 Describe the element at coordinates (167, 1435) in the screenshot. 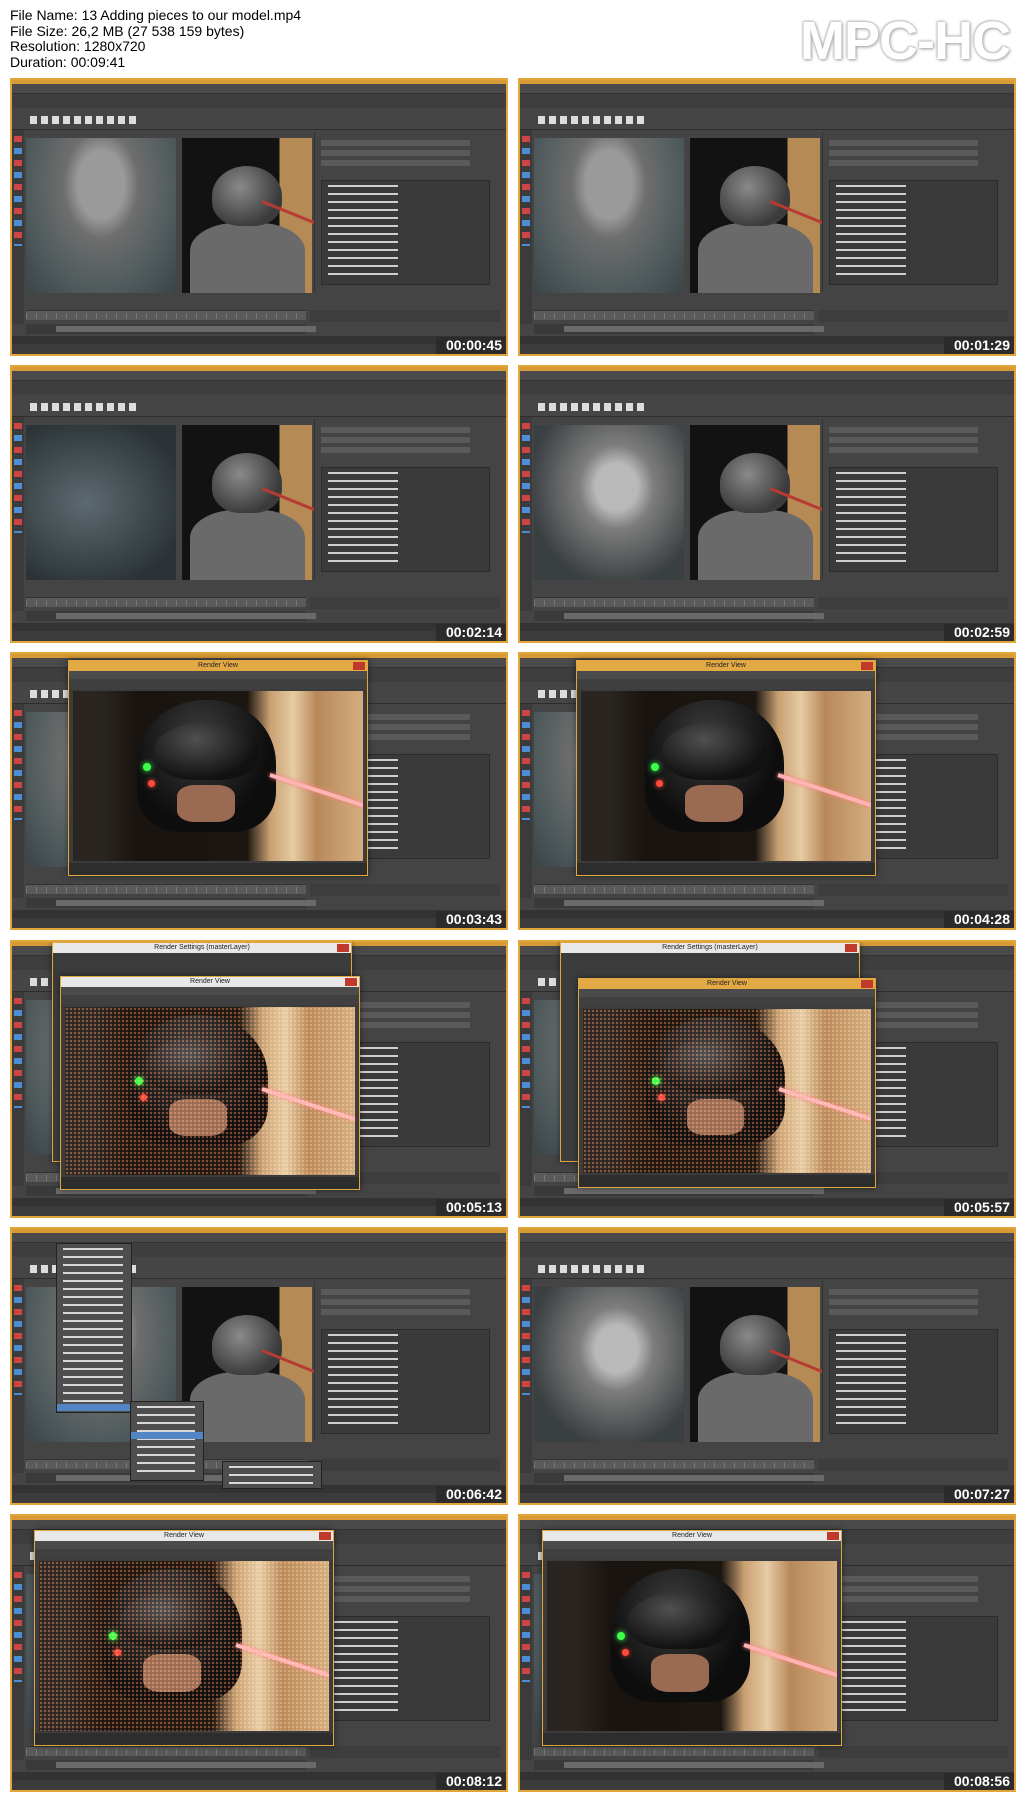

I see `submenu-item-highlight` at that location.